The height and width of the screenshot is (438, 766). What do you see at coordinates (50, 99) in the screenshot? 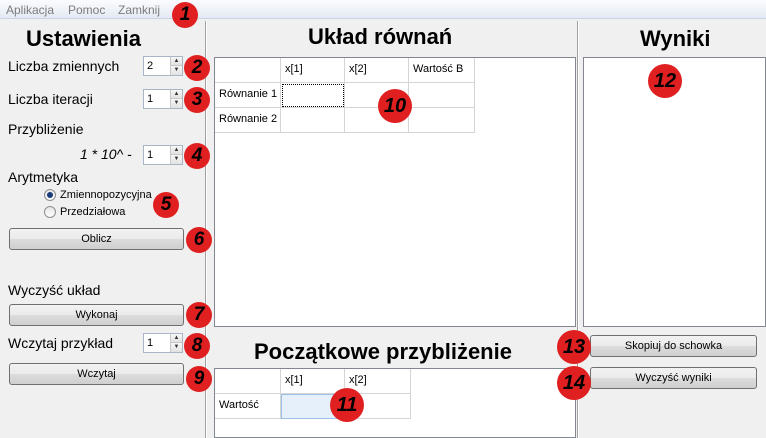
I see `iter-count-label: Liczba iteracji` at bounding box center [50, 99].